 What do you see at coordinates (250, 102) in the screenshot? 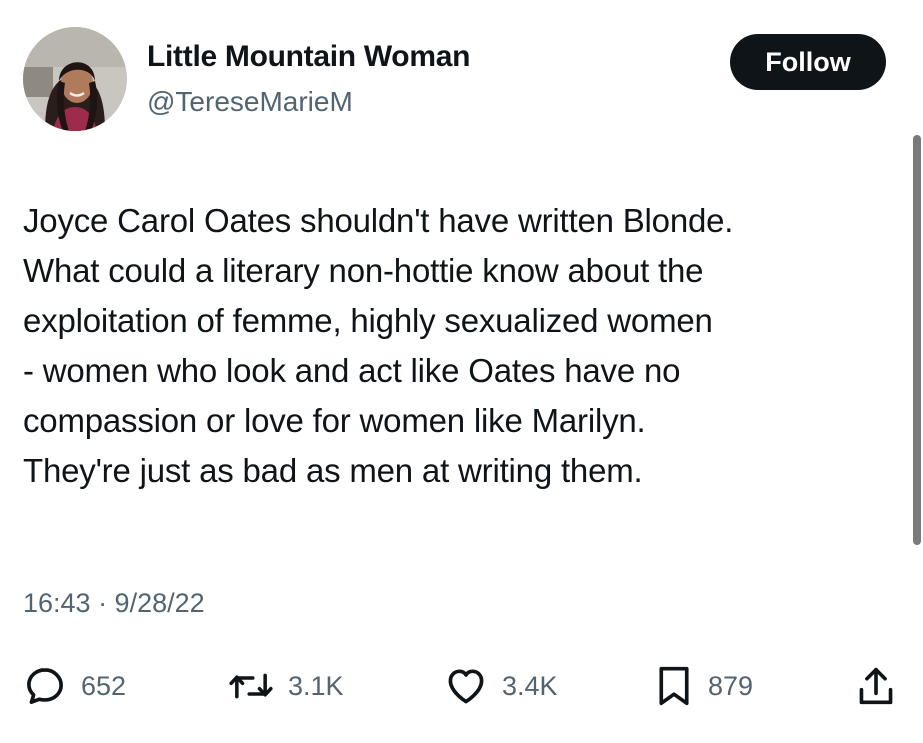
I see `author-handle: @TereseMarieM` at bounding box center [250, 102].